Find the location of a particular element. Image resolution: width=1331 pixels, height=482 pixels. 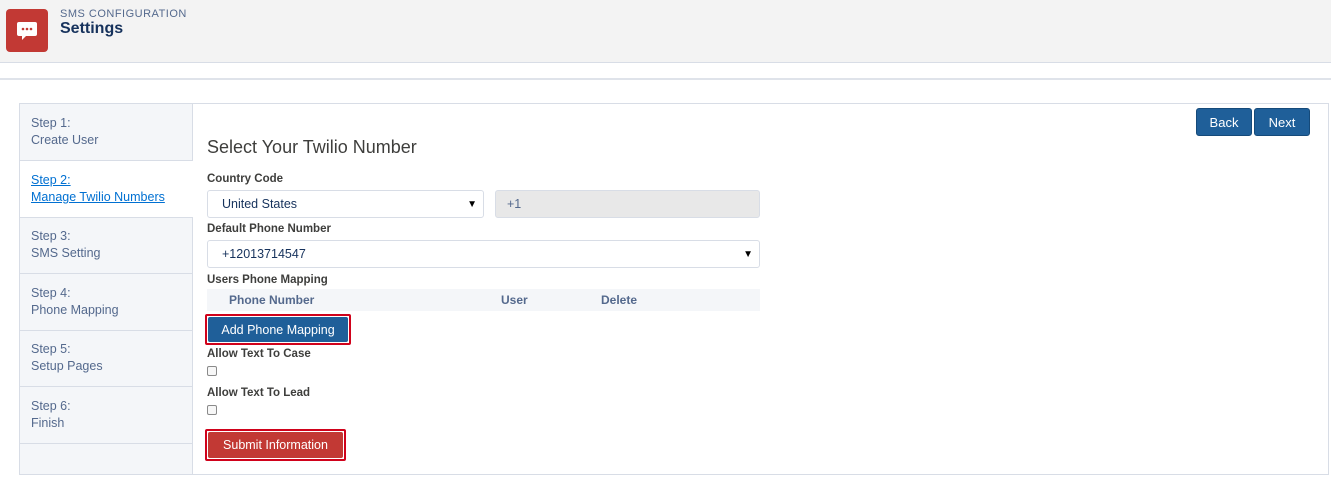

step-number: Step 5: is located at coordinates (51, 349).